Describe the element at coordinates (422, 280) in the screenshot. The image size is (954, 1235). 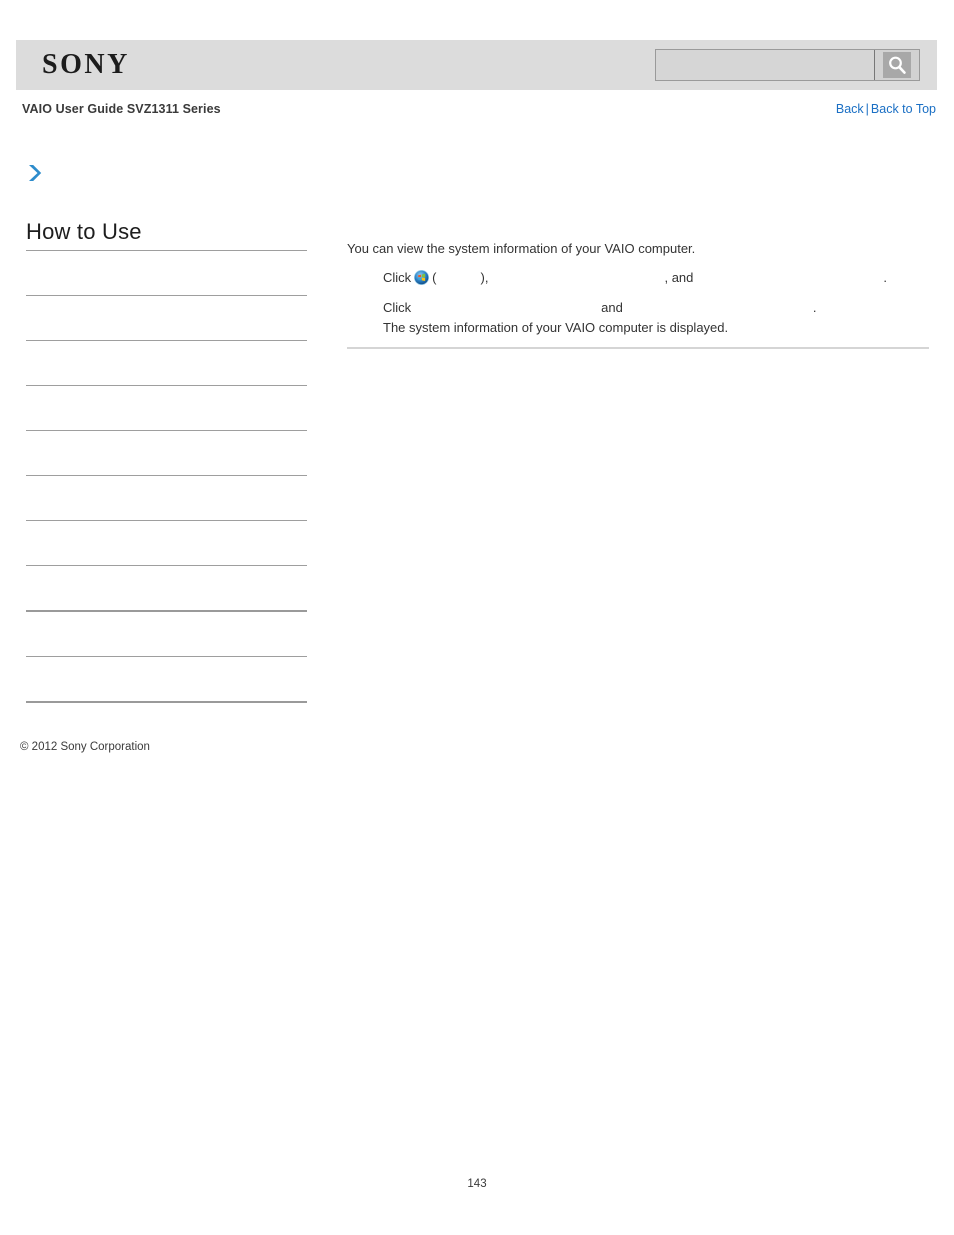
I see `windows-start-orb-icon` at that location.